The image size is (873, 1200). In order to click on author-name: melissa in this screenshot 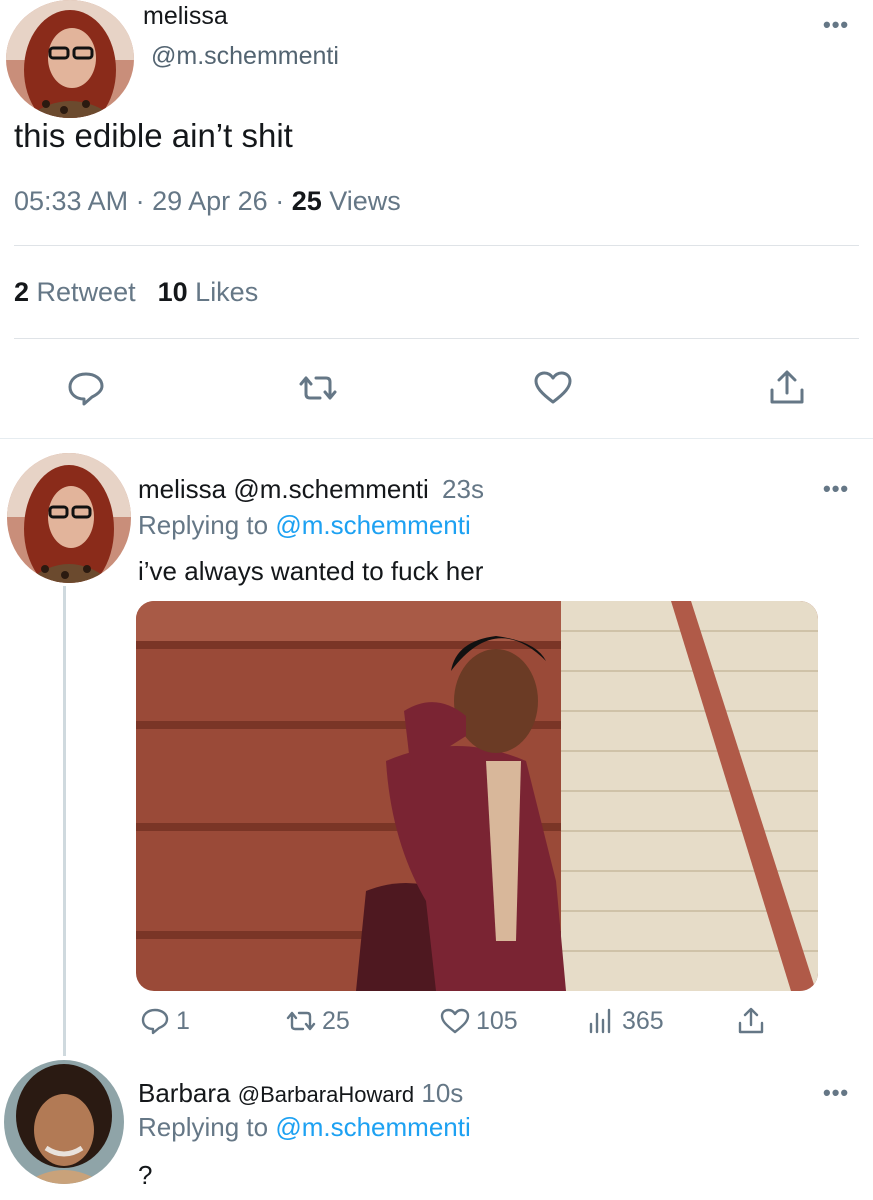, I will do `click(185, 16)`.